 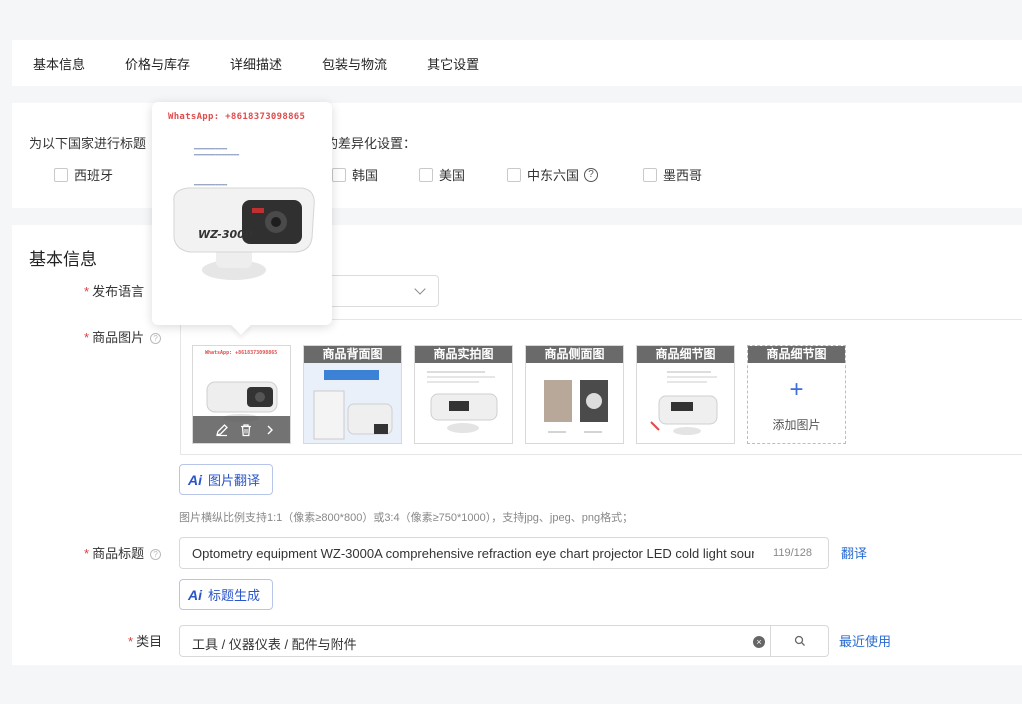 What do you see at coordinates (463, 354) in the screenshot?
I see `image-caption: 商品实拍图` at bounding box center [463, 354].